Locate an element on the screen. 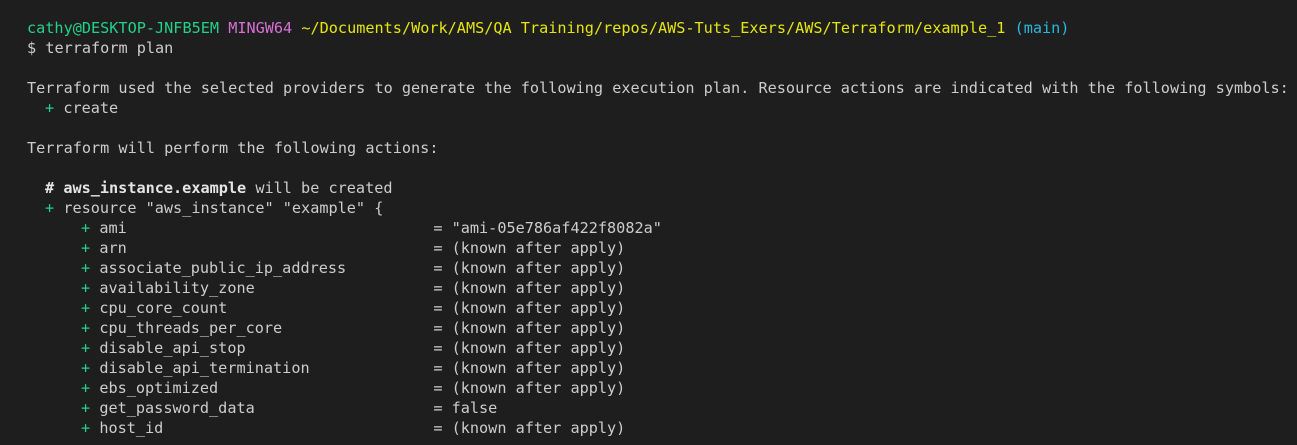 This screenshot has width=1297, height=445. msystem-label: MINGW64 is located at coordinates (260, 28).